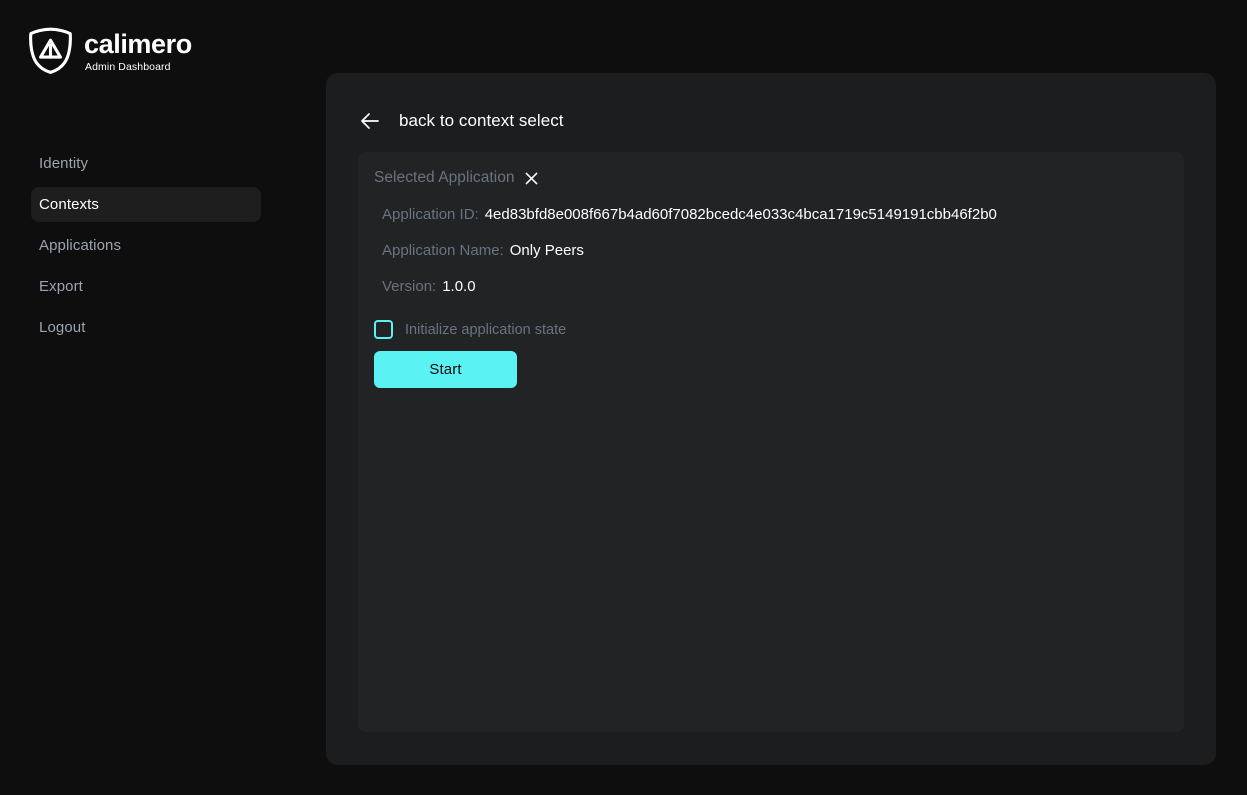 The height and width of the screenshot is (795, 1247). Describe the element at coordinates (481, 120) in the screenshot. I see `page-title: back to context select` at that location.